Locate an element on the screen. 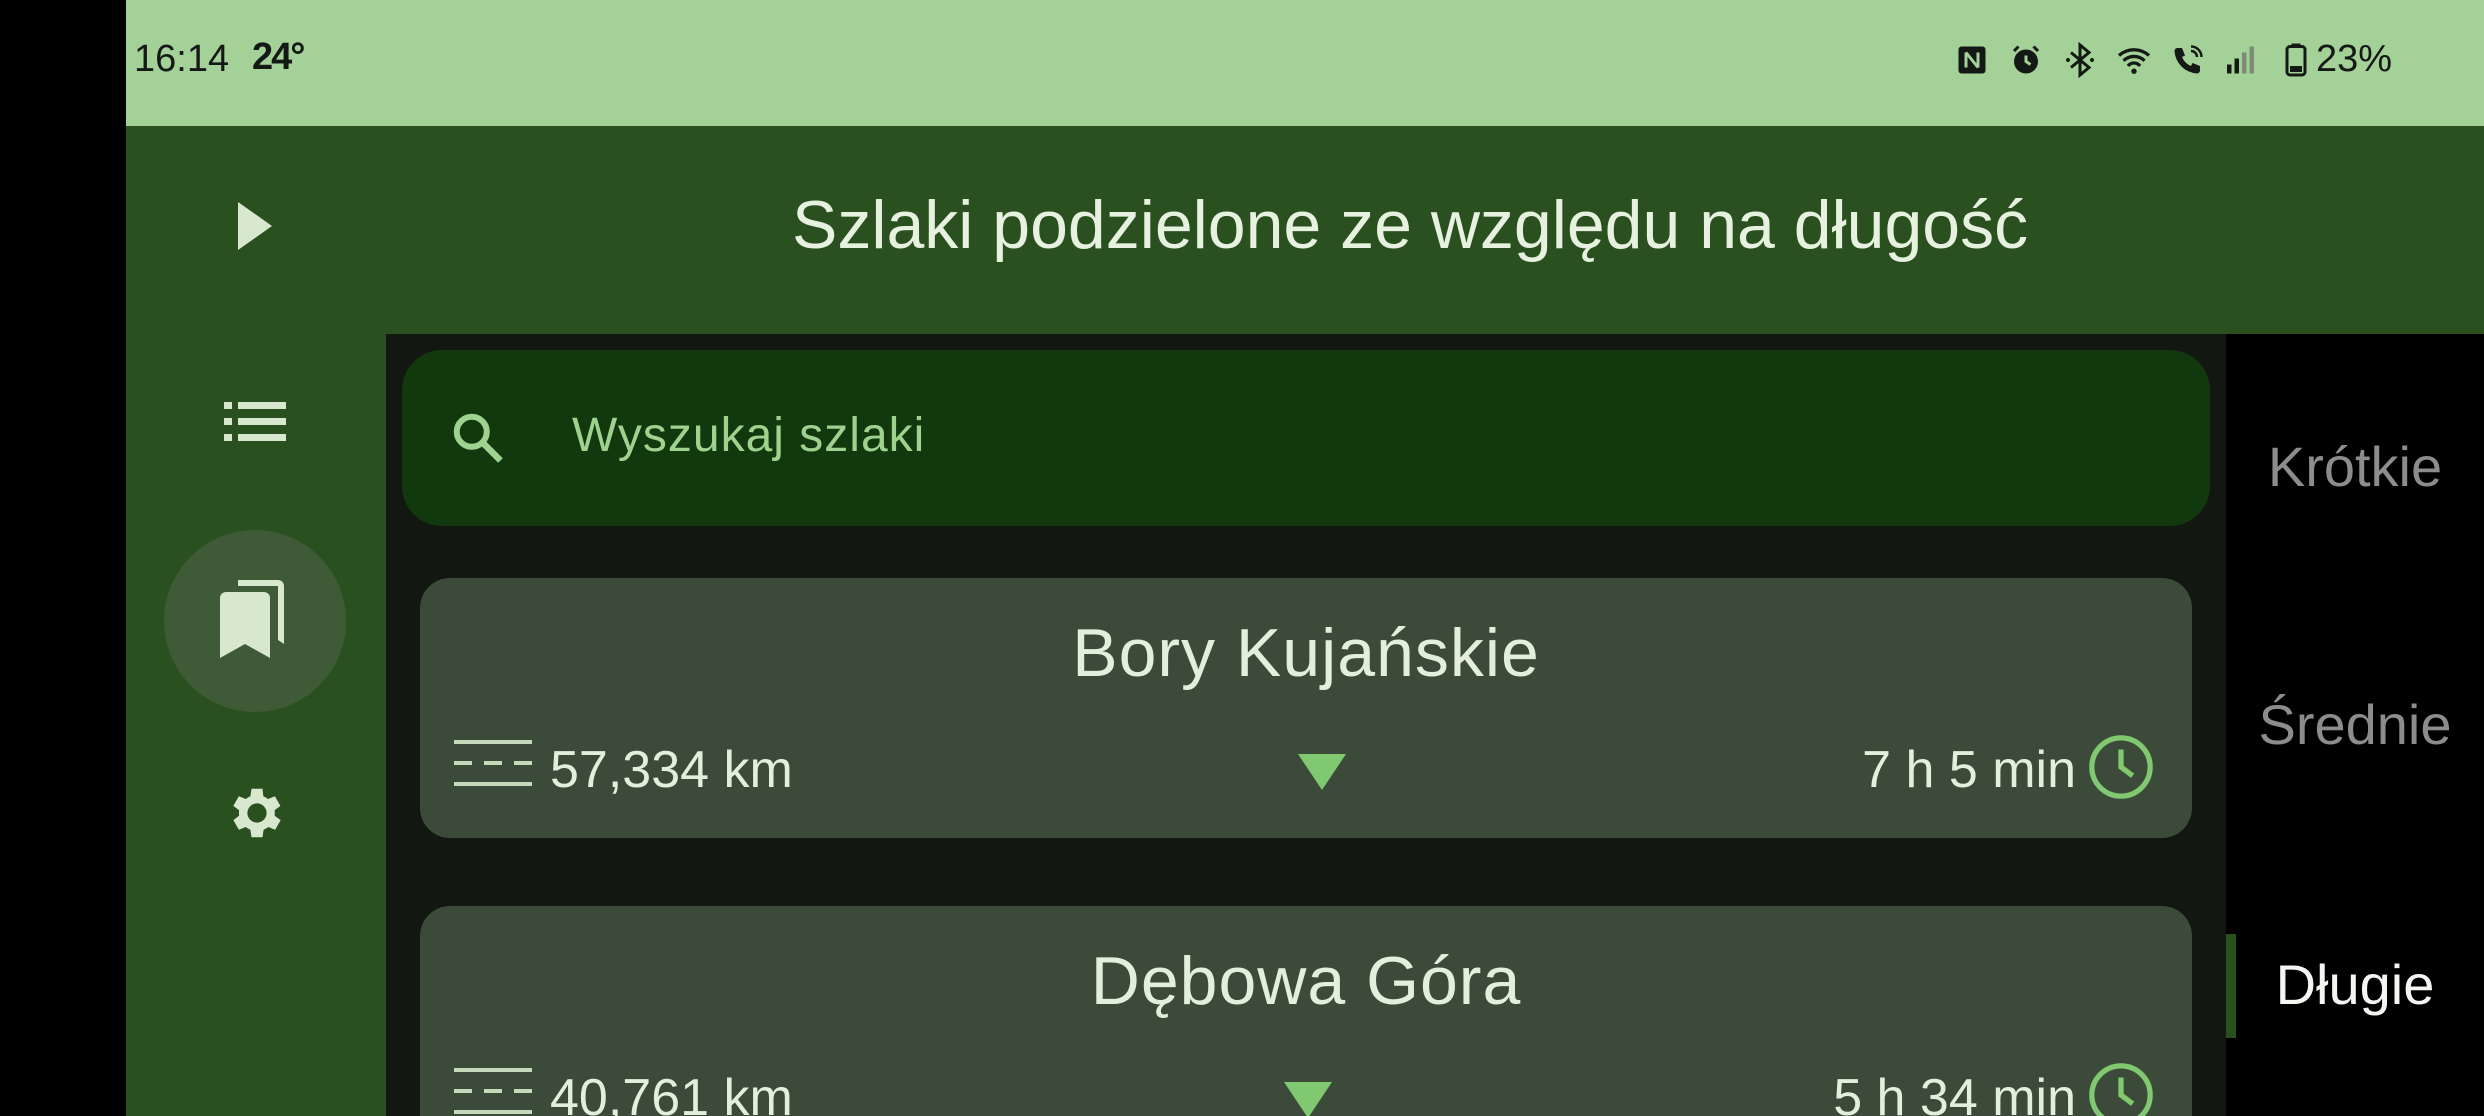 The height and width of the screenshot is (1116, 2484). status-battery: 23% is located at coordinates (2353, 59).